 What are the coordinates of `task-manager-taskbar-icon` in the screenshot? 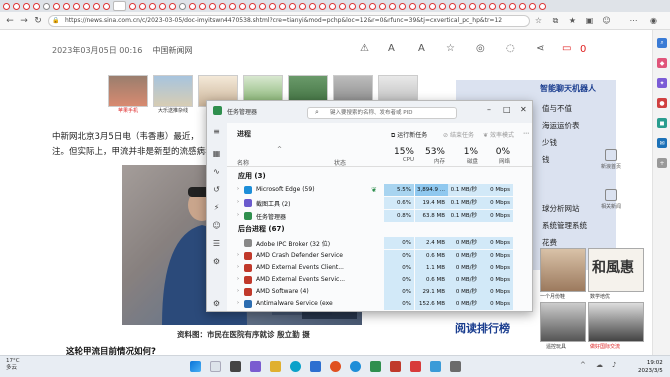 It's located at (375, 366).